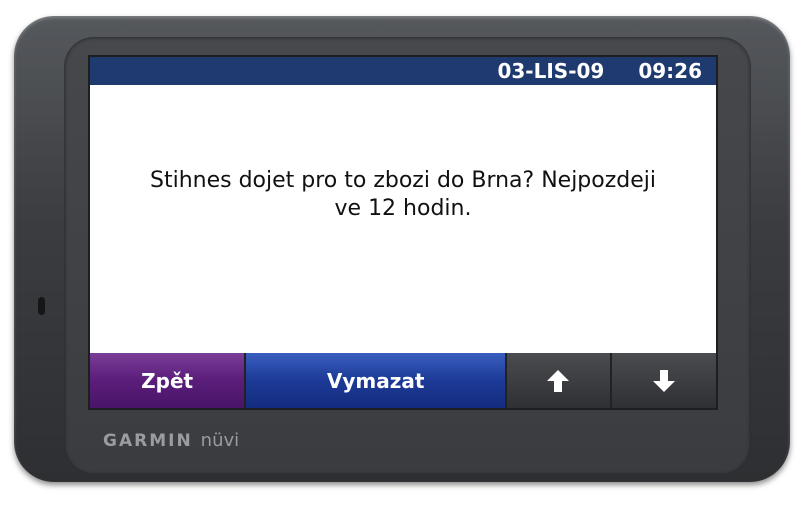 The width and height of the screenshot is (800, 525). Describe the element at coordinates (220, 440) in the screenshot. I see `model-name: nüvi` at that location.